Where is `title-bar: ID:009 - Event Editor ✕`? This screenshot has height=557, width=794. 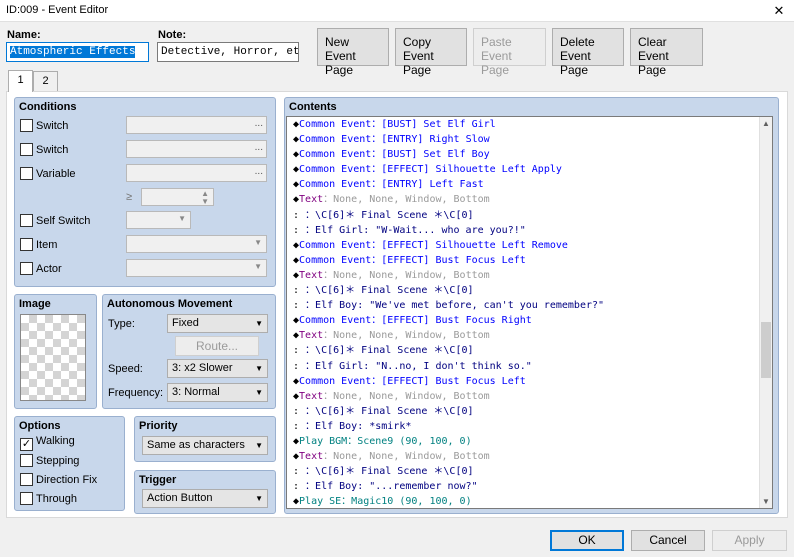 title-bar: ID:009 - Event Editor ✕ is located at coordinates (397, 11).